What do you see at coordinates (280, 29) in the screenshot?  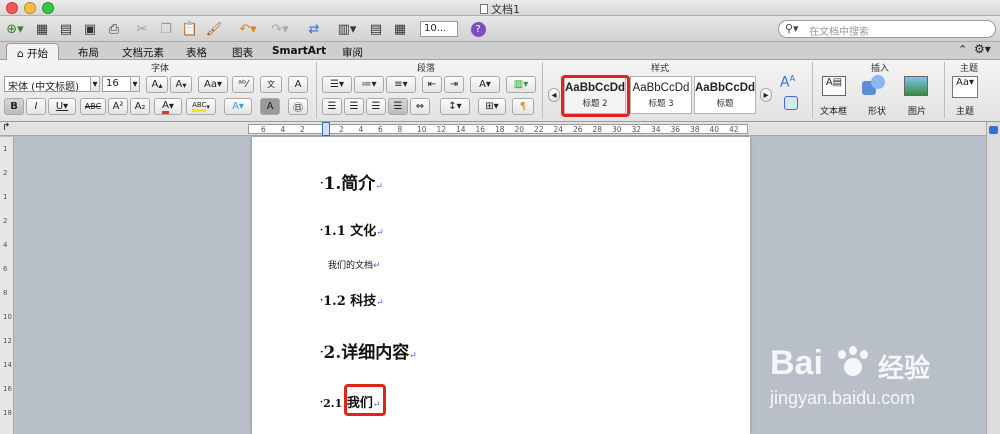 I see `redo-icon: ↷▾` at bounding box center [280, 29].